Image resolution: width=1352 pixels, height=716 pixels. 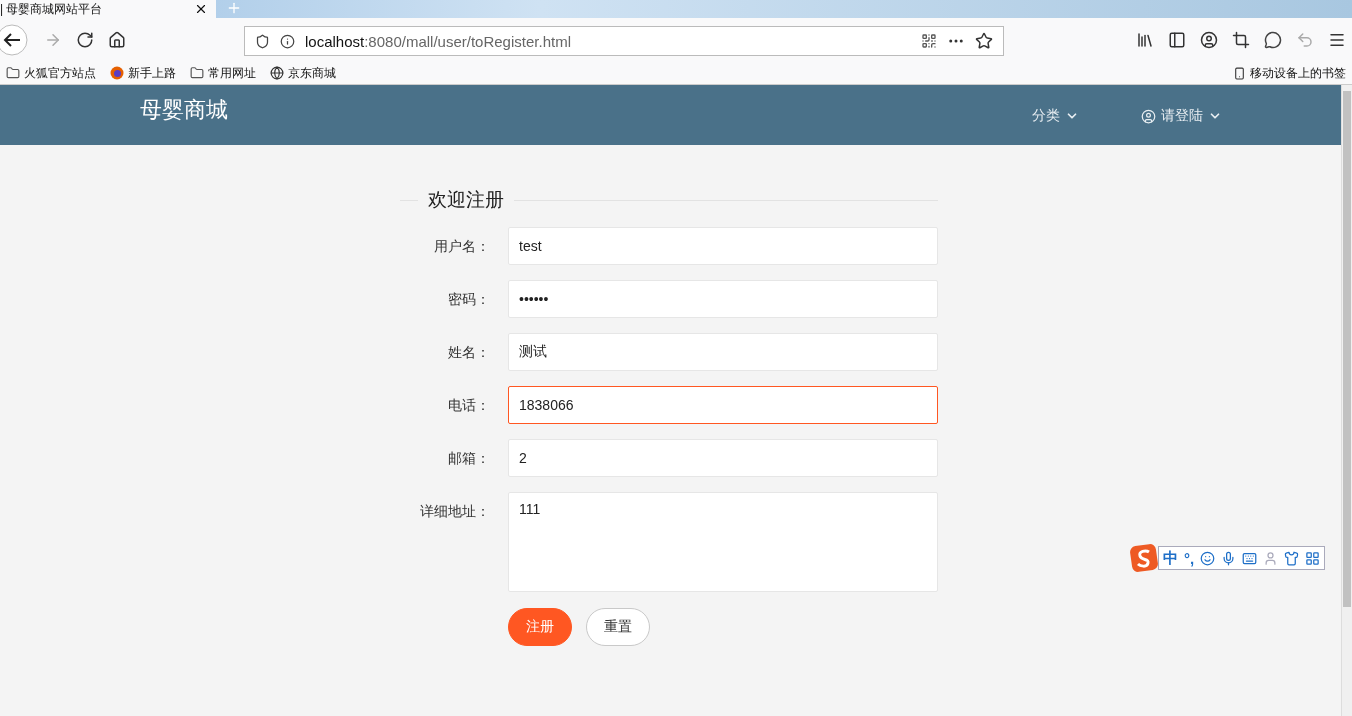 What do you see at coordinates (468, 405) in the screenshot?
I see `field-label: 电话：` at bounding box center [468, 405].